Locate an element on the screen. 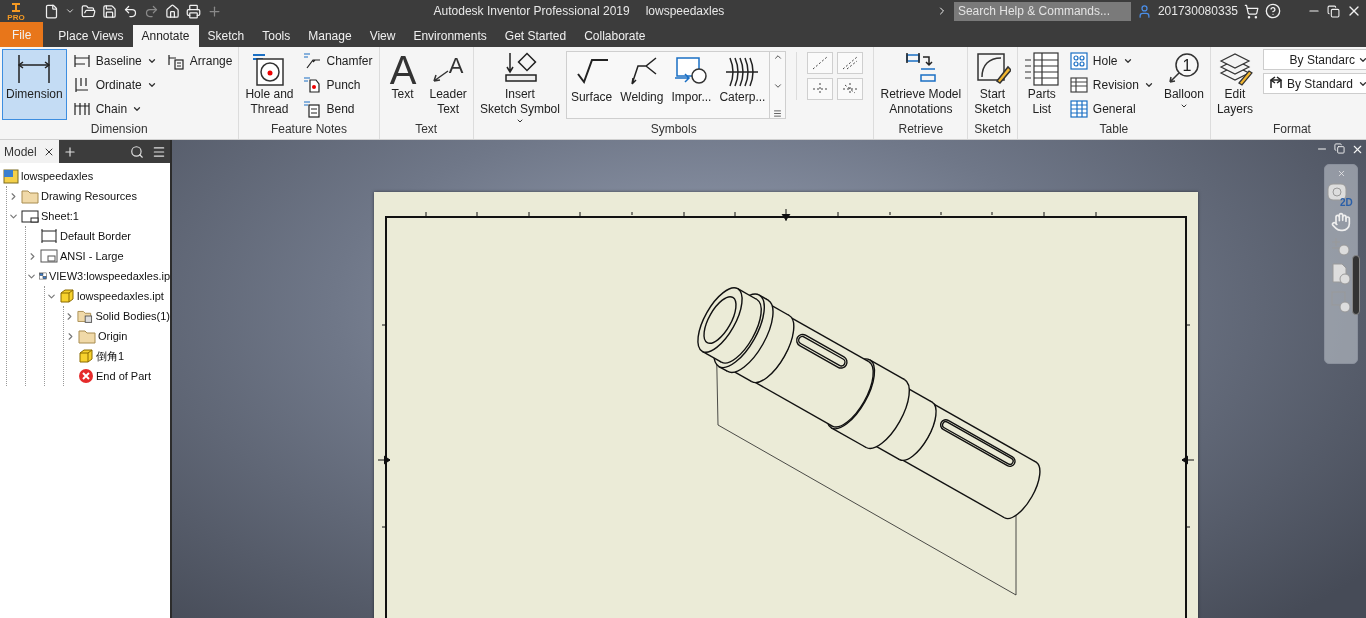 The width and height of the screenshot is (1366, 618). panel-title: Sketch is located at coordinates (992, 130).